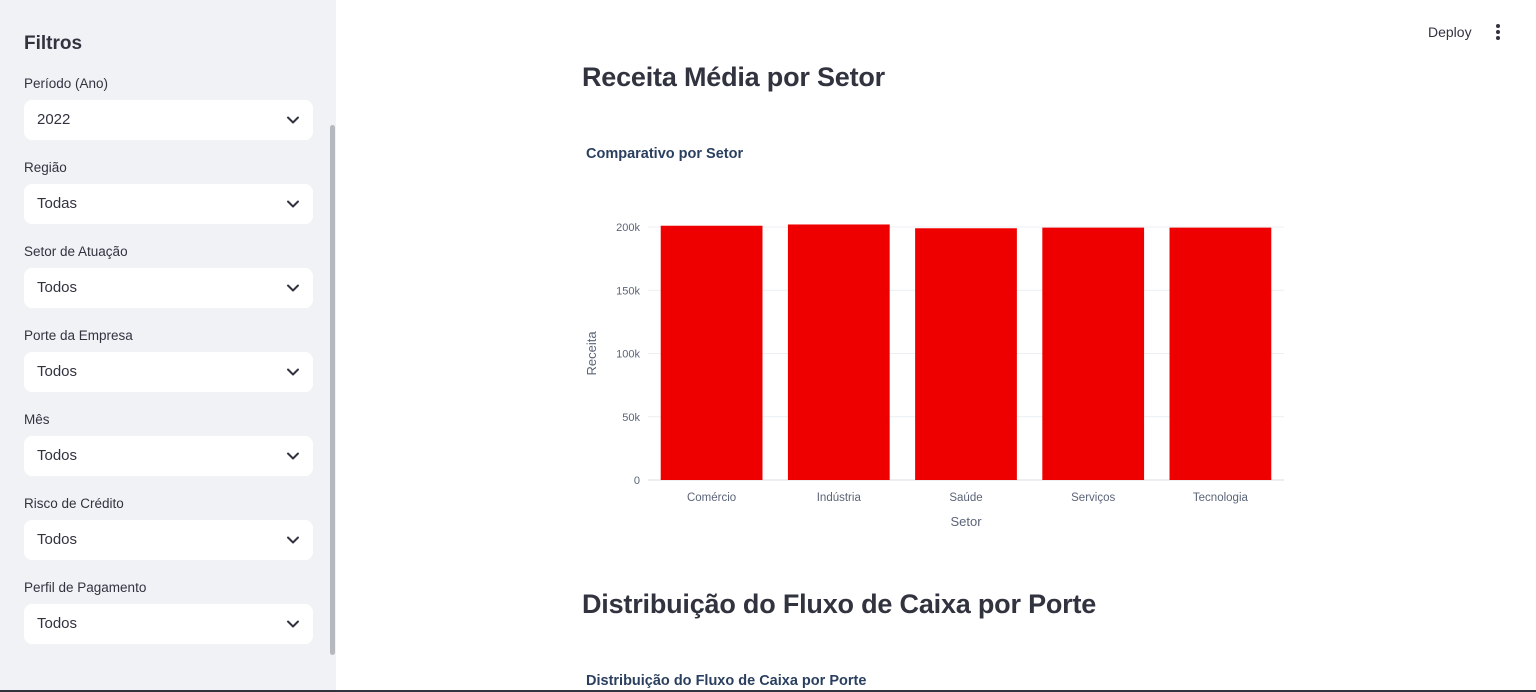  I want to click on select-risco: Todos, so click(168, 540).